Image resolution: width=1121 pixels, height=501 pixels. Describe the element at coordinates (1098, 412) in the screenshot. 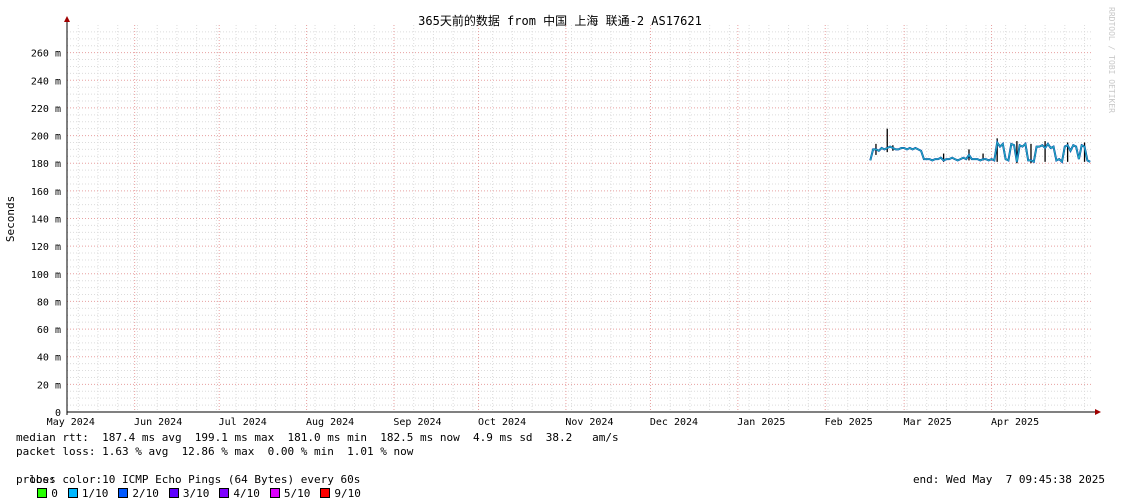

I see `x-axis-arrow` at that location.